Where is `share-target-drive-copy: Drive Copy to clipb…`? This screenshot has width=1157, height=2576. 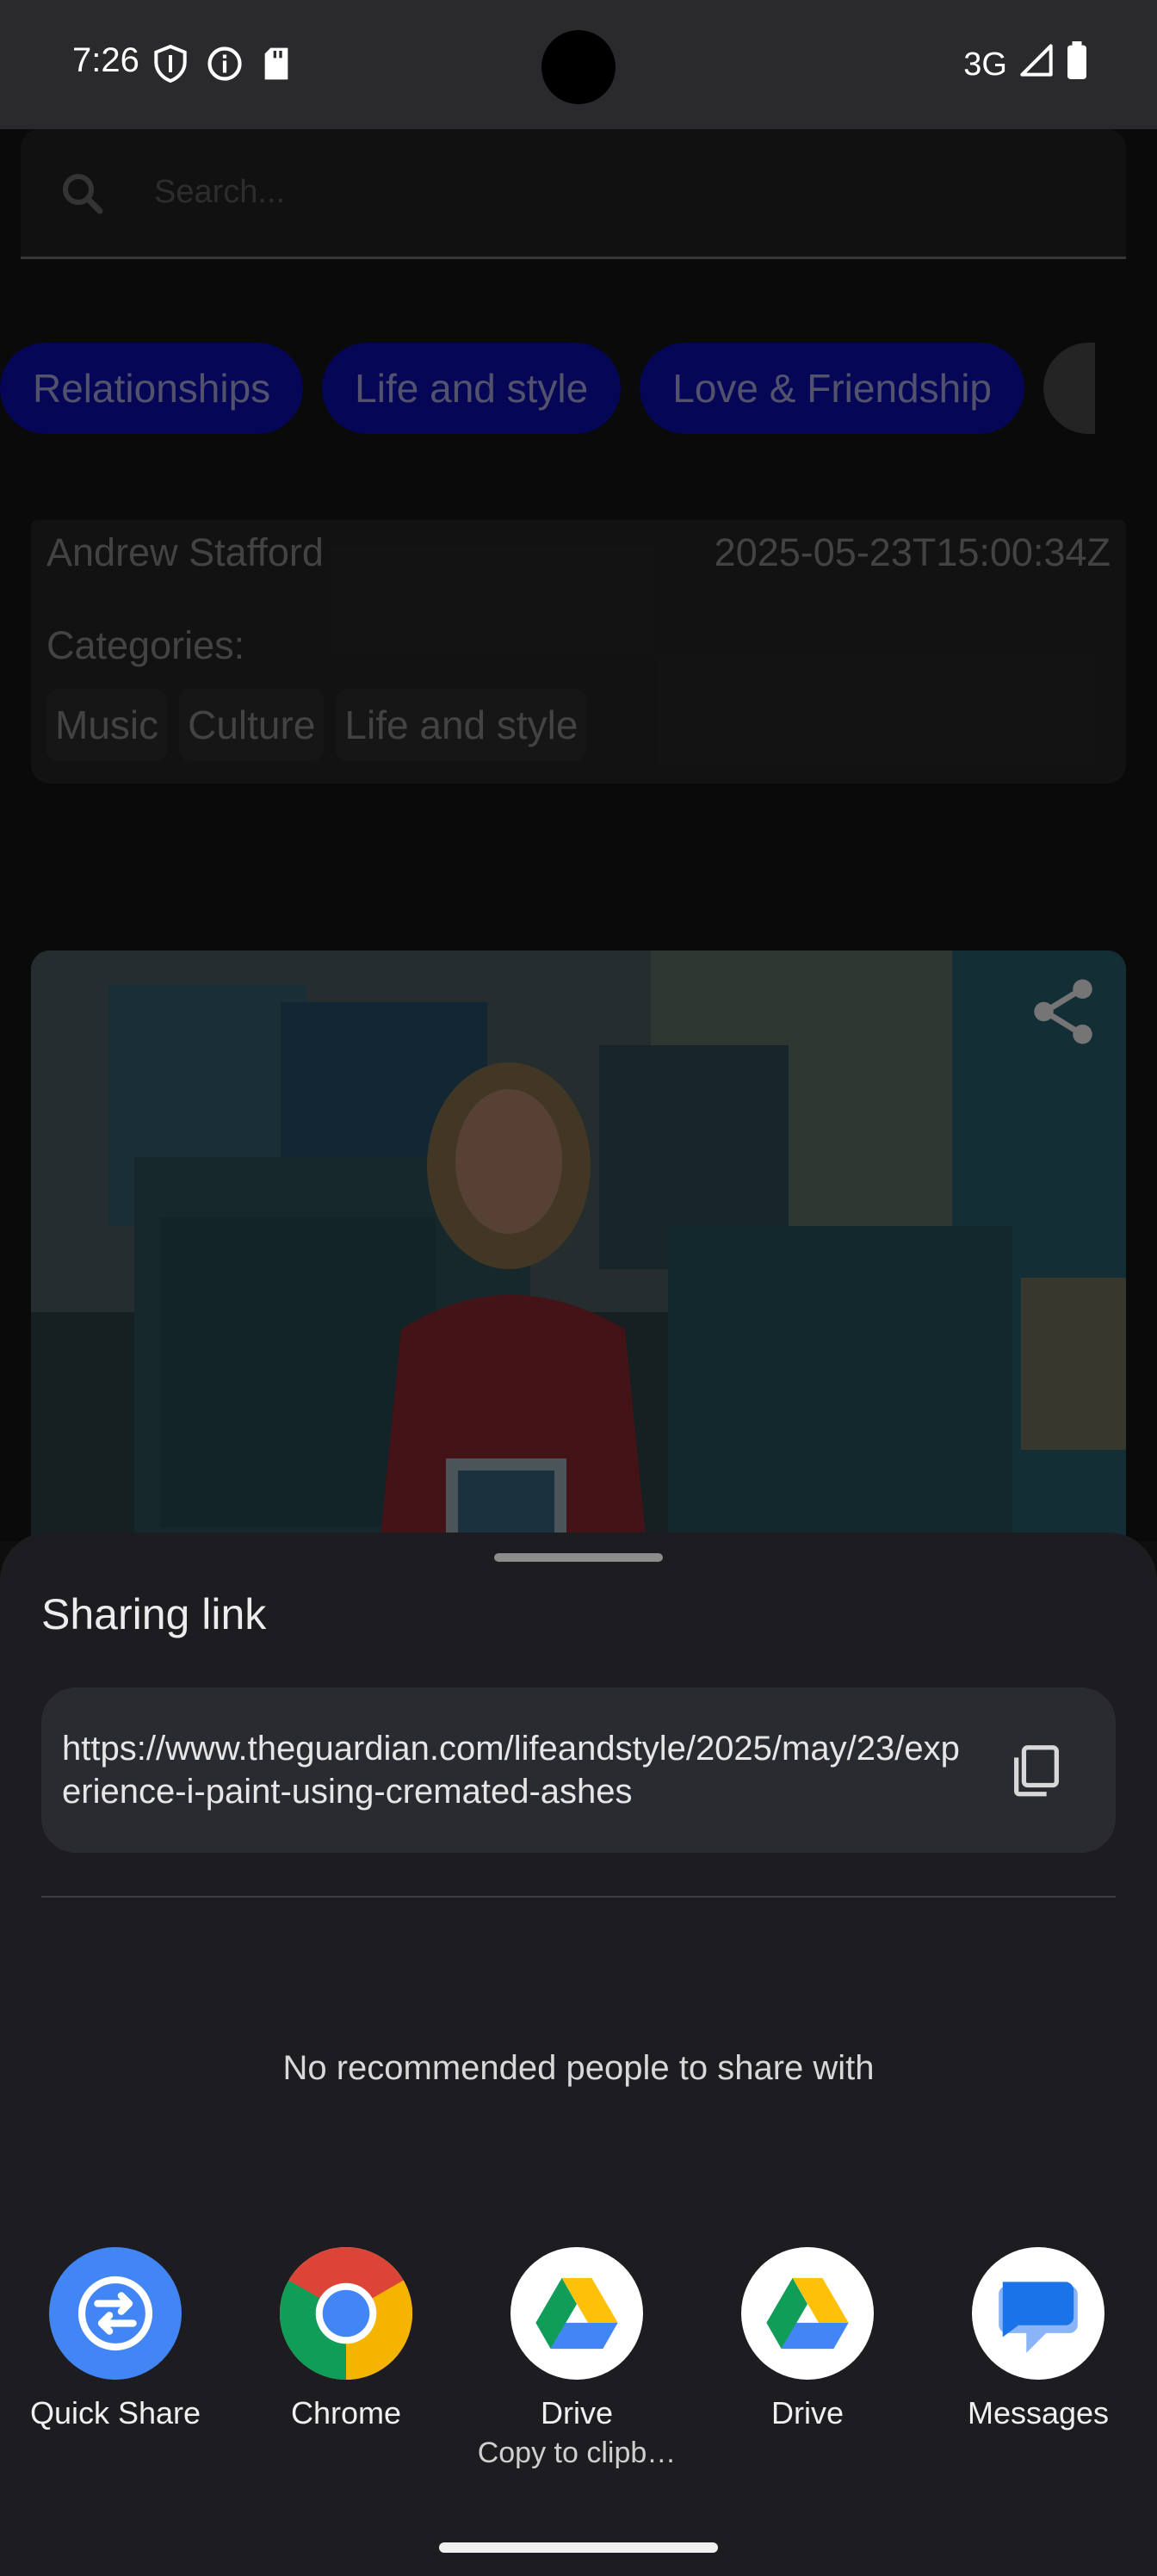
share-target-drive-copy: Drive Copy to clipb… is located at coordinates (577, 2359).